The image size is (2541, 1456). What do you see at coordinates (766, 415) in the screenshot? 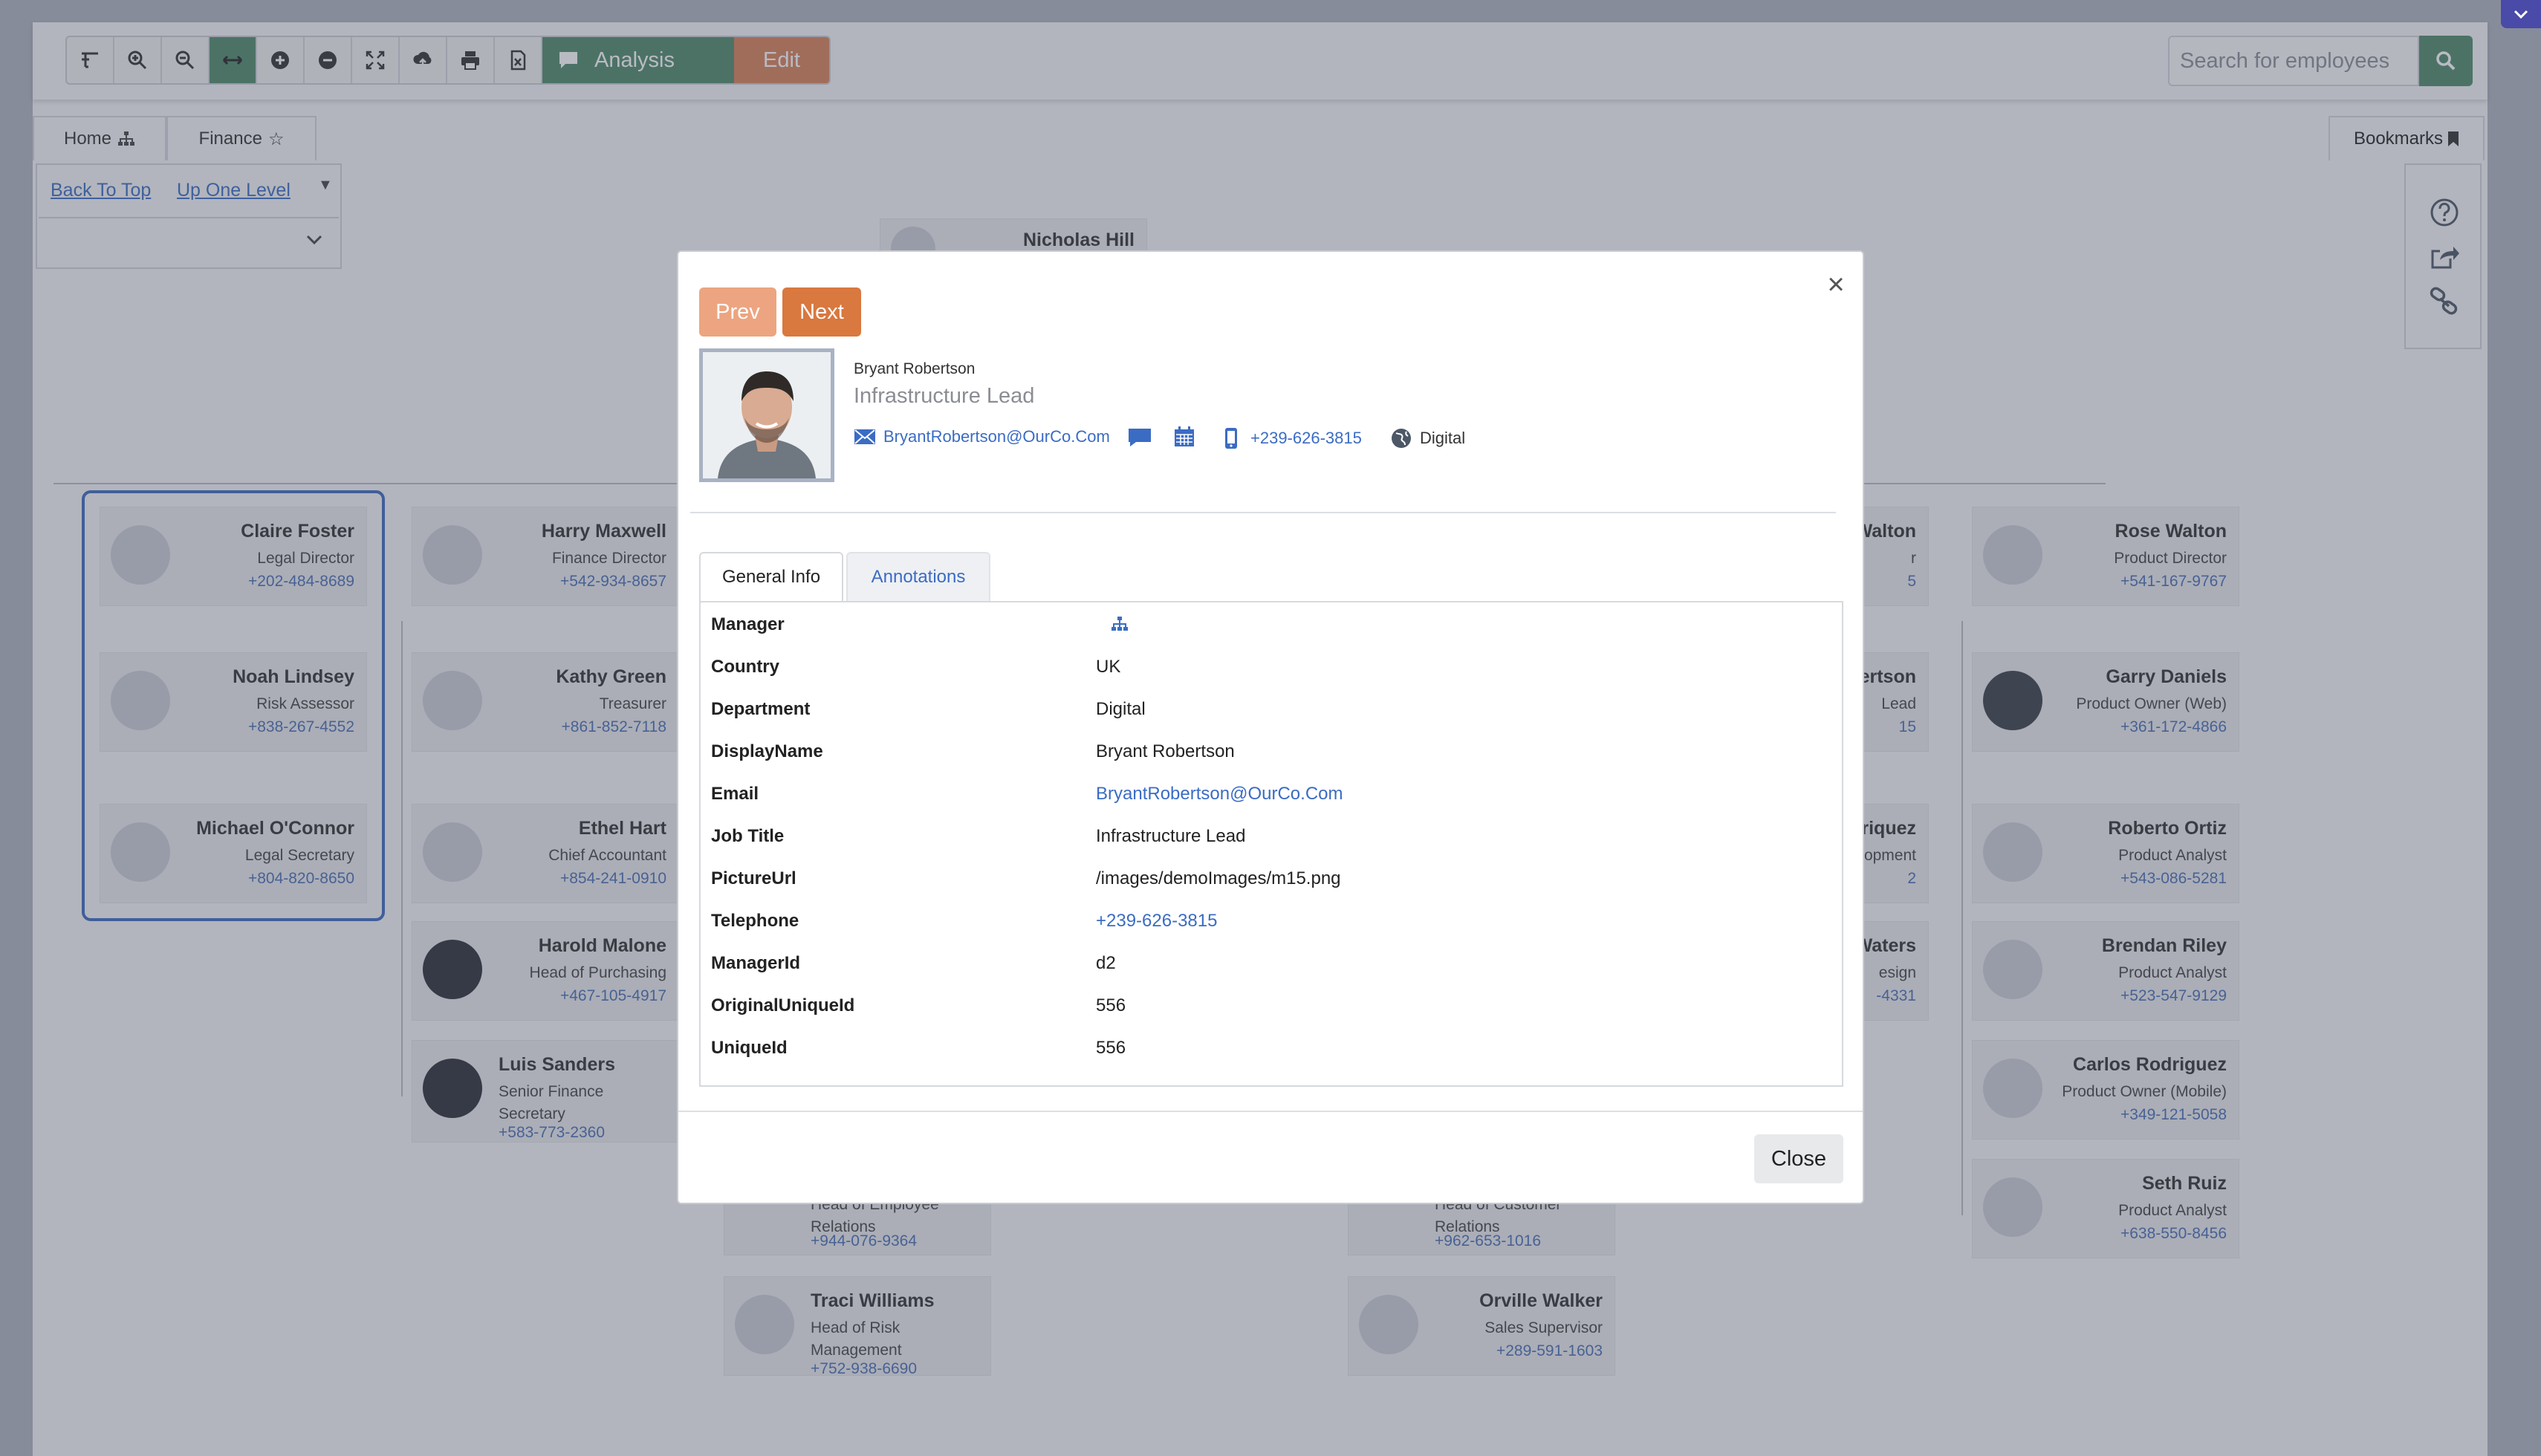
I see `employee-photo` at bounding box center [766, 415].